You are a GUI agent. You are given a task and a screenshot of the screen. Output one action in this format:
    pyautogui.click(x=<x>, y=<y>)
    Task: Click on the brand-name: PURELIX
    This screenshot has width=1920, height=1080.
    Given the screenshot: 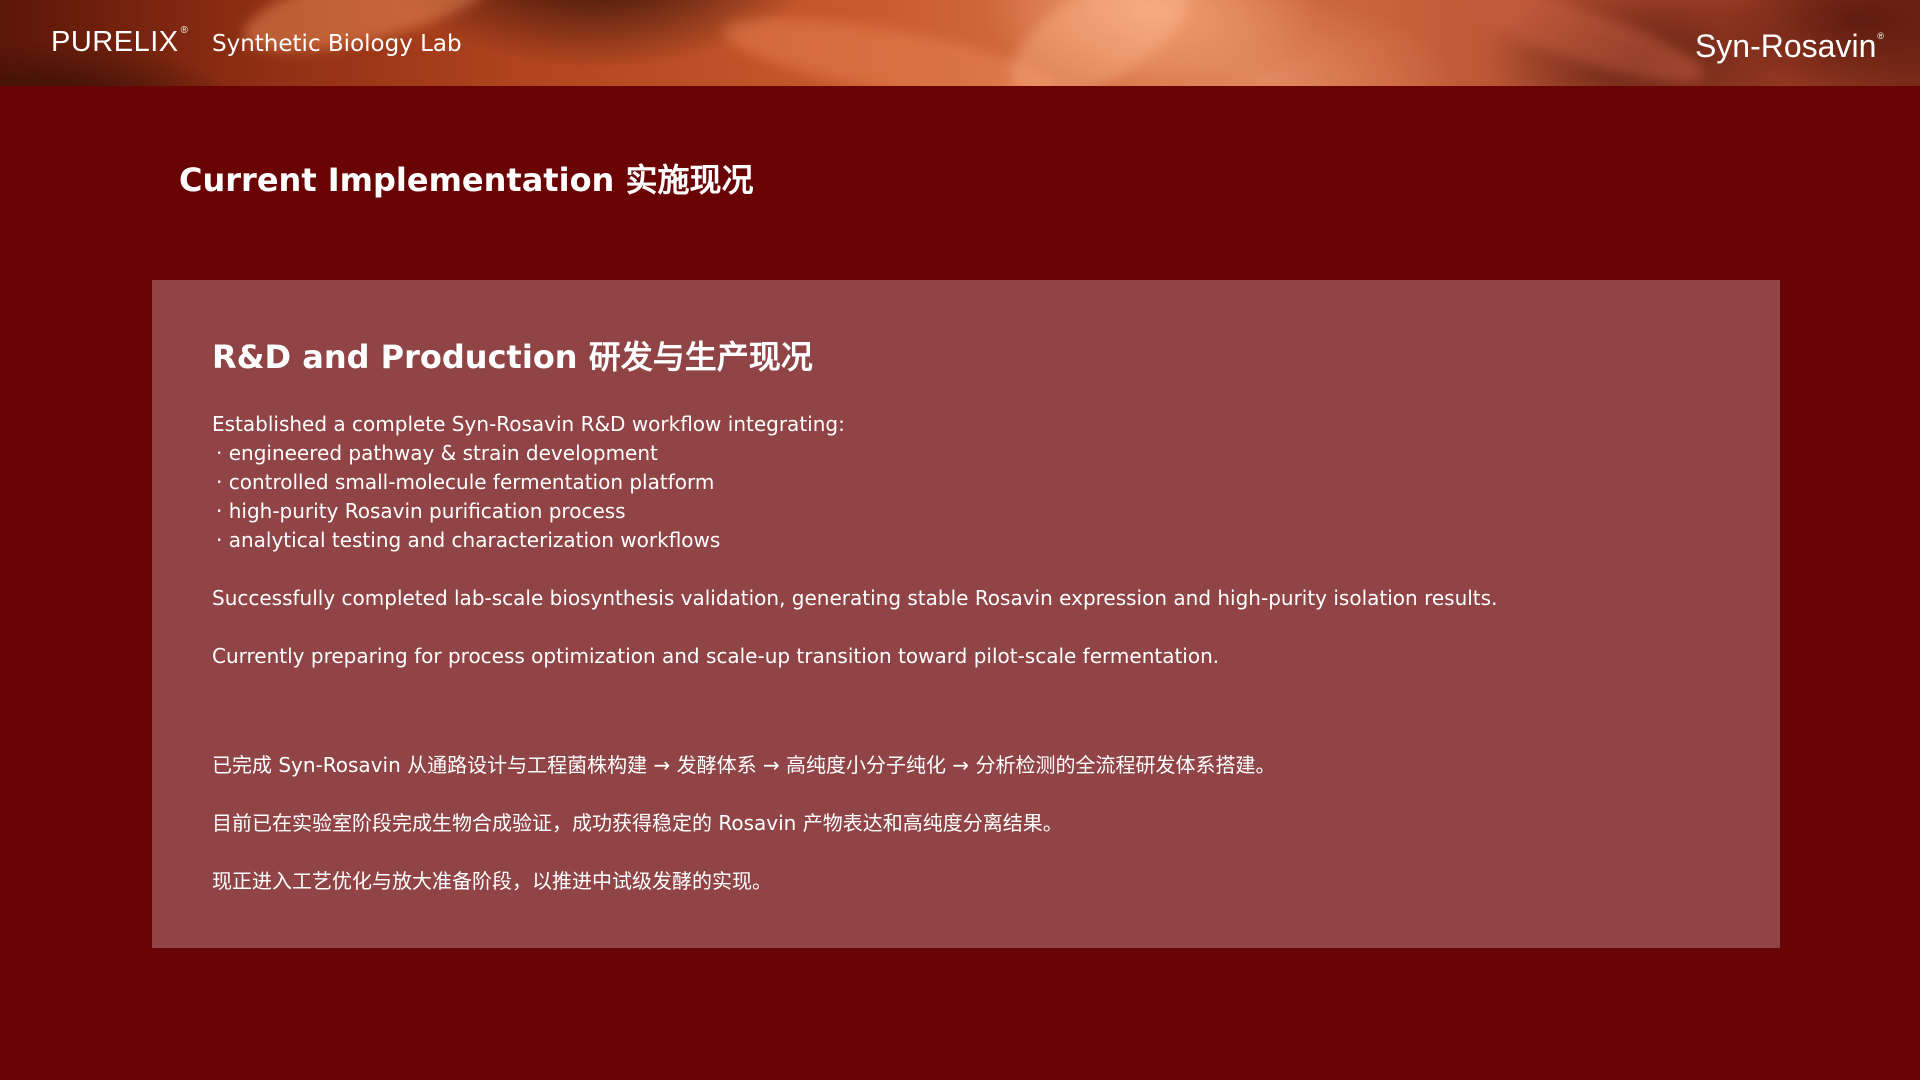 What is the action you would take?
    pyautogui.click(x=115, y=42)
    